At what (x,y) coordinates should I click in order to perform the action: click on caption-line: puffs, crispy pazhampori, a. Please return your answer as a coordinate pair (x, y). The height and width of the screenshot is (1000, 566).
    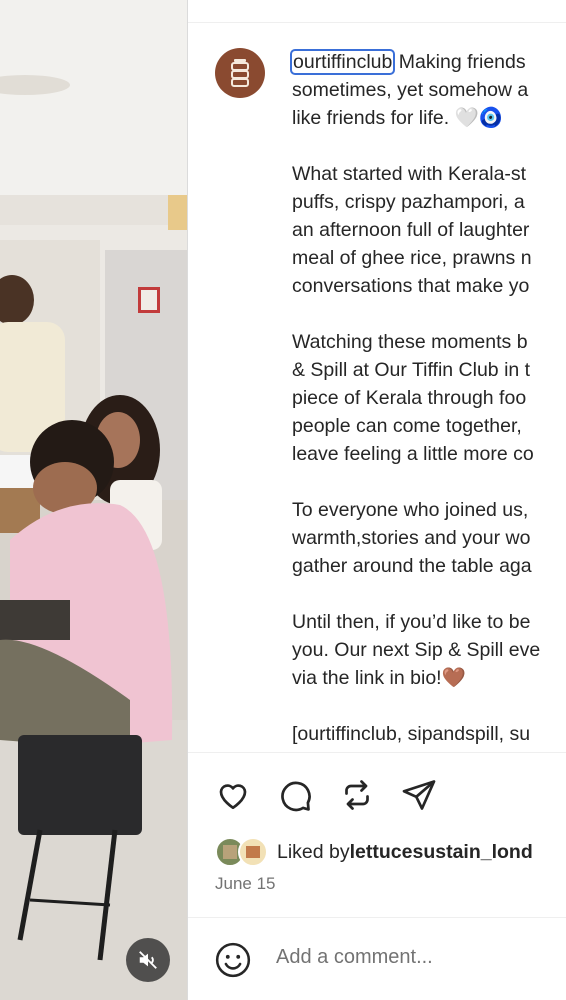
    Looking at the image, I should click on (408, 202).